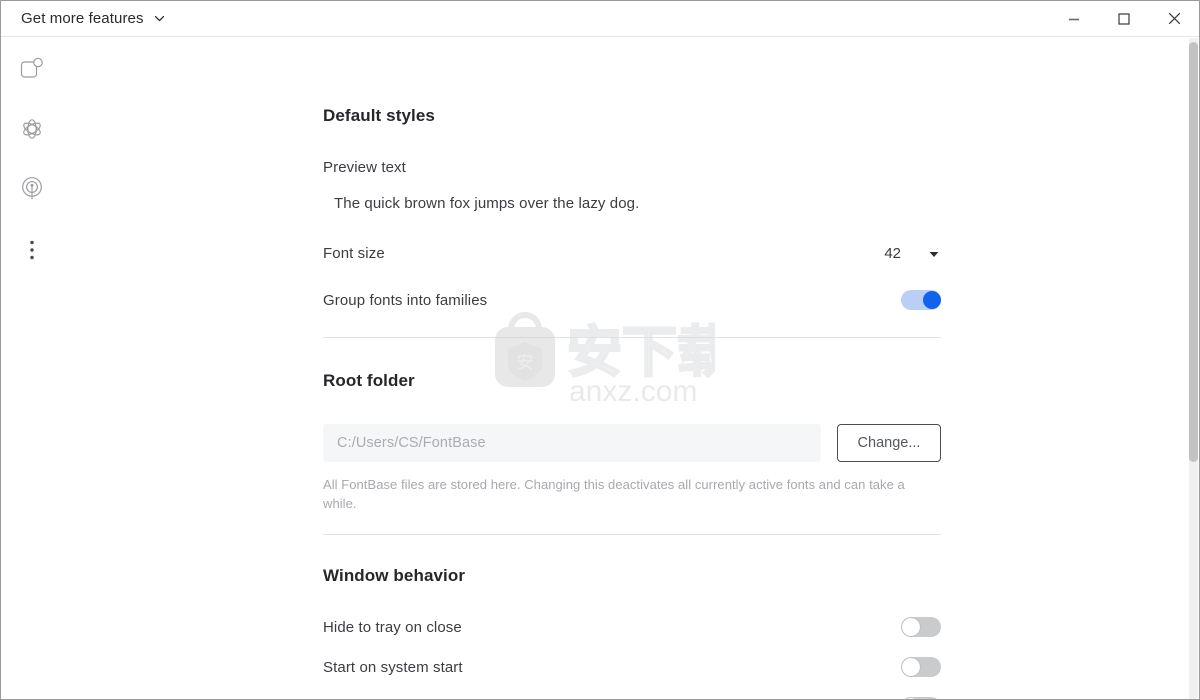  I want to click on hide-to-tray-label: Hide to tray on close, so click(392, 627).